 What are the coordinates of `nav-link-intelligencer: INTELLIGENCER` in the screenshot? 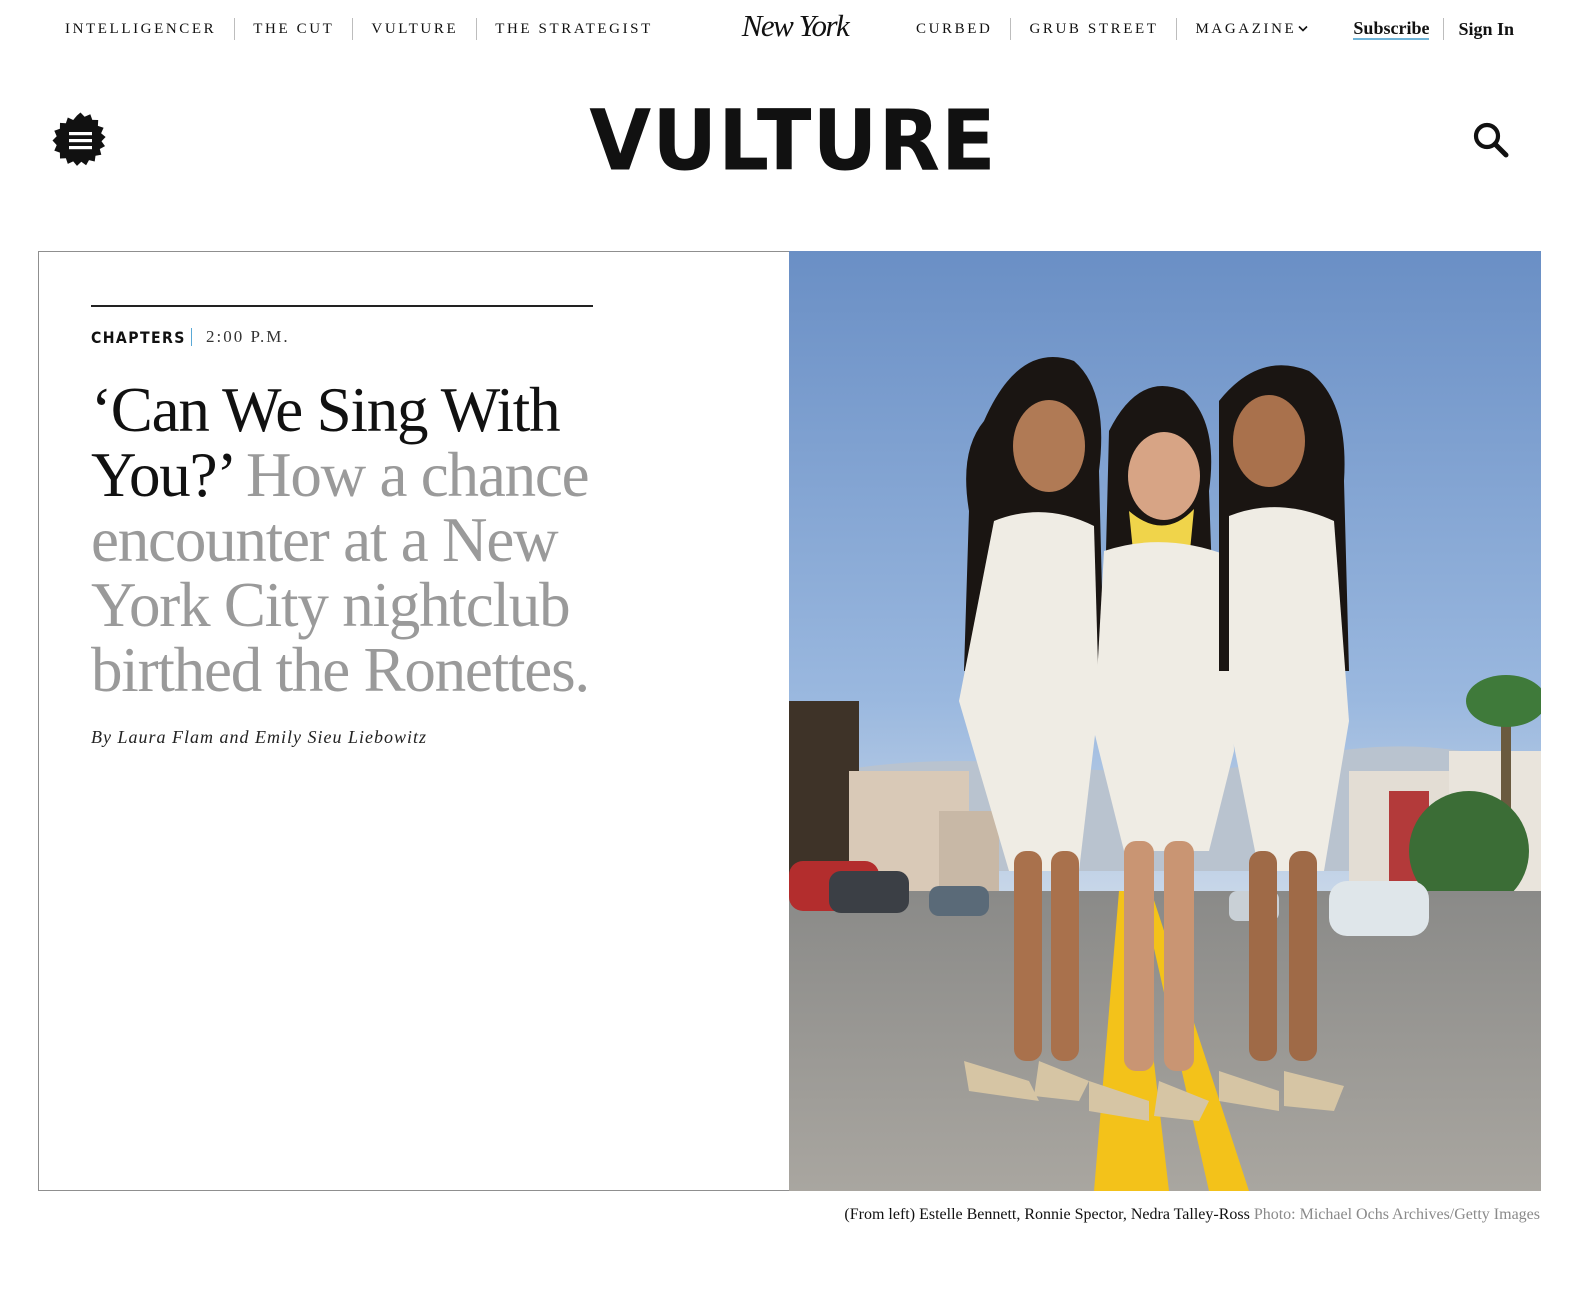 It's located at (140, 29).